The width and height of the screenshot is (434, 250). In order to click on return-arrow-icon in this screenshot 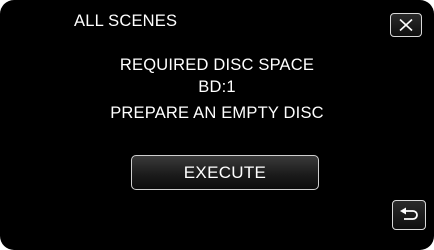, I will do `click(409, 215)`.